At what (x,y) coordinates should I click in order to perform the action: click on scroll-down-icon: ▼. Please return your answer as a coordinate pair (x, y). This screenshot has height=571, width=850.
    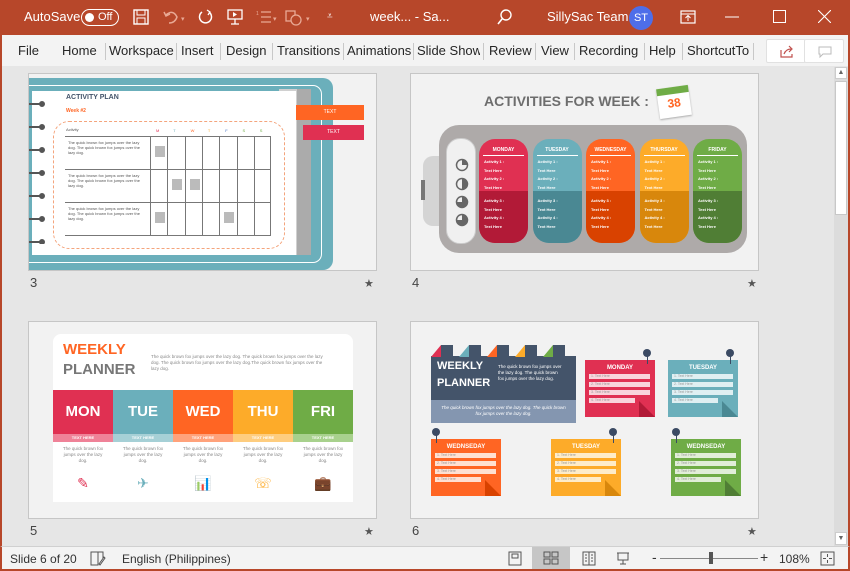
    Looking at the image, I should click on (841, 538).